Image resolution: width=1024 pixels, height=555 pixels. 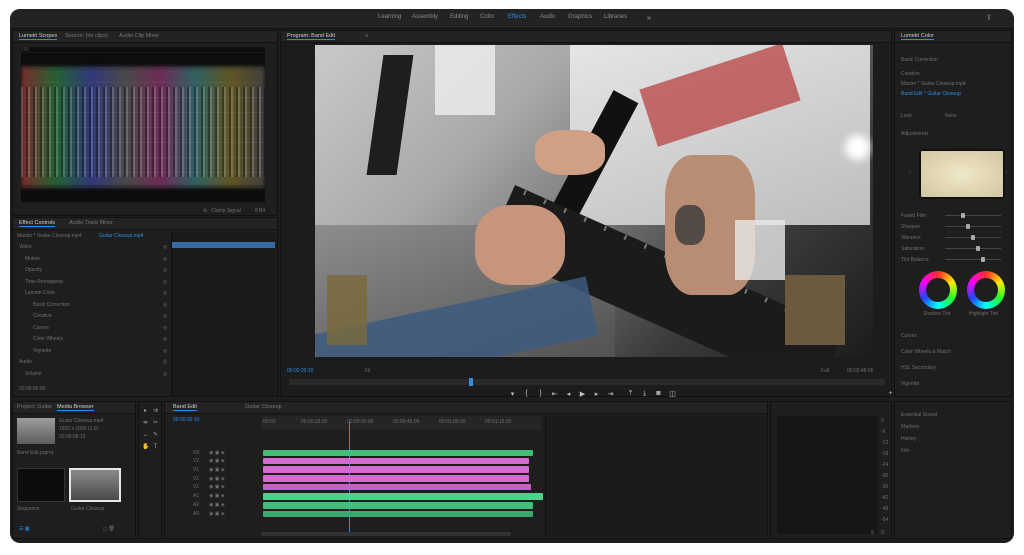 I want to click on clip-v3, so click(x=398, y=453).